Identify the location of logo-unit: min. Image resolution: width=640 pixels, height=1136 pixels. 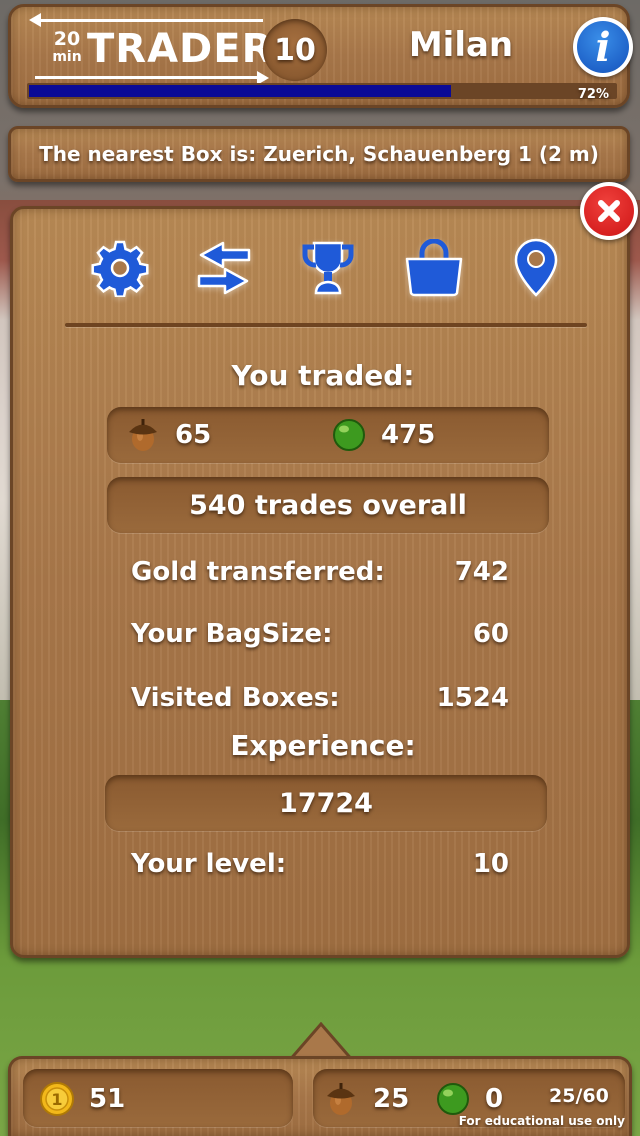
(67, 57).